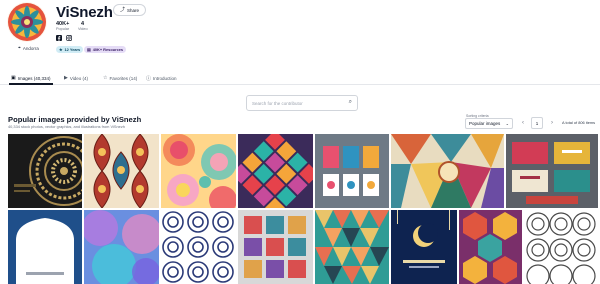 This screenshot has width=600, height=284. I want to click on chevron-left-icon: ‹, so click(523, 123).